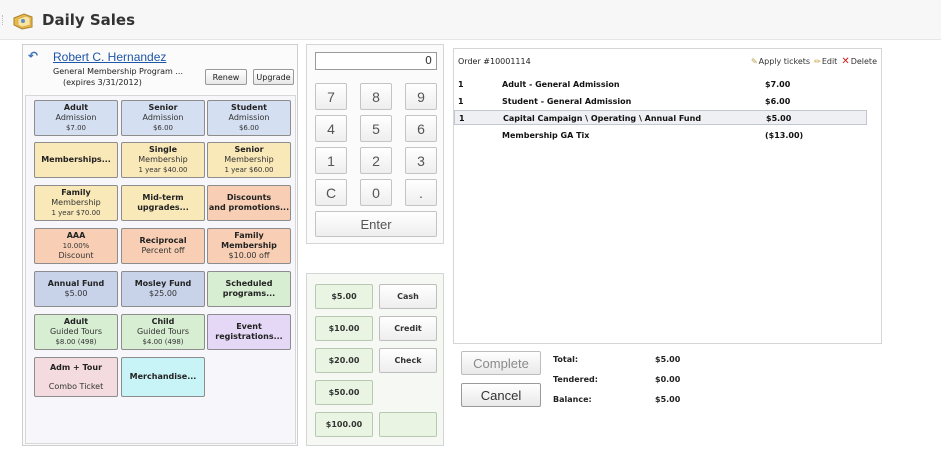  I want to click on return-arrow-icon: ↶, so click(33, 56).